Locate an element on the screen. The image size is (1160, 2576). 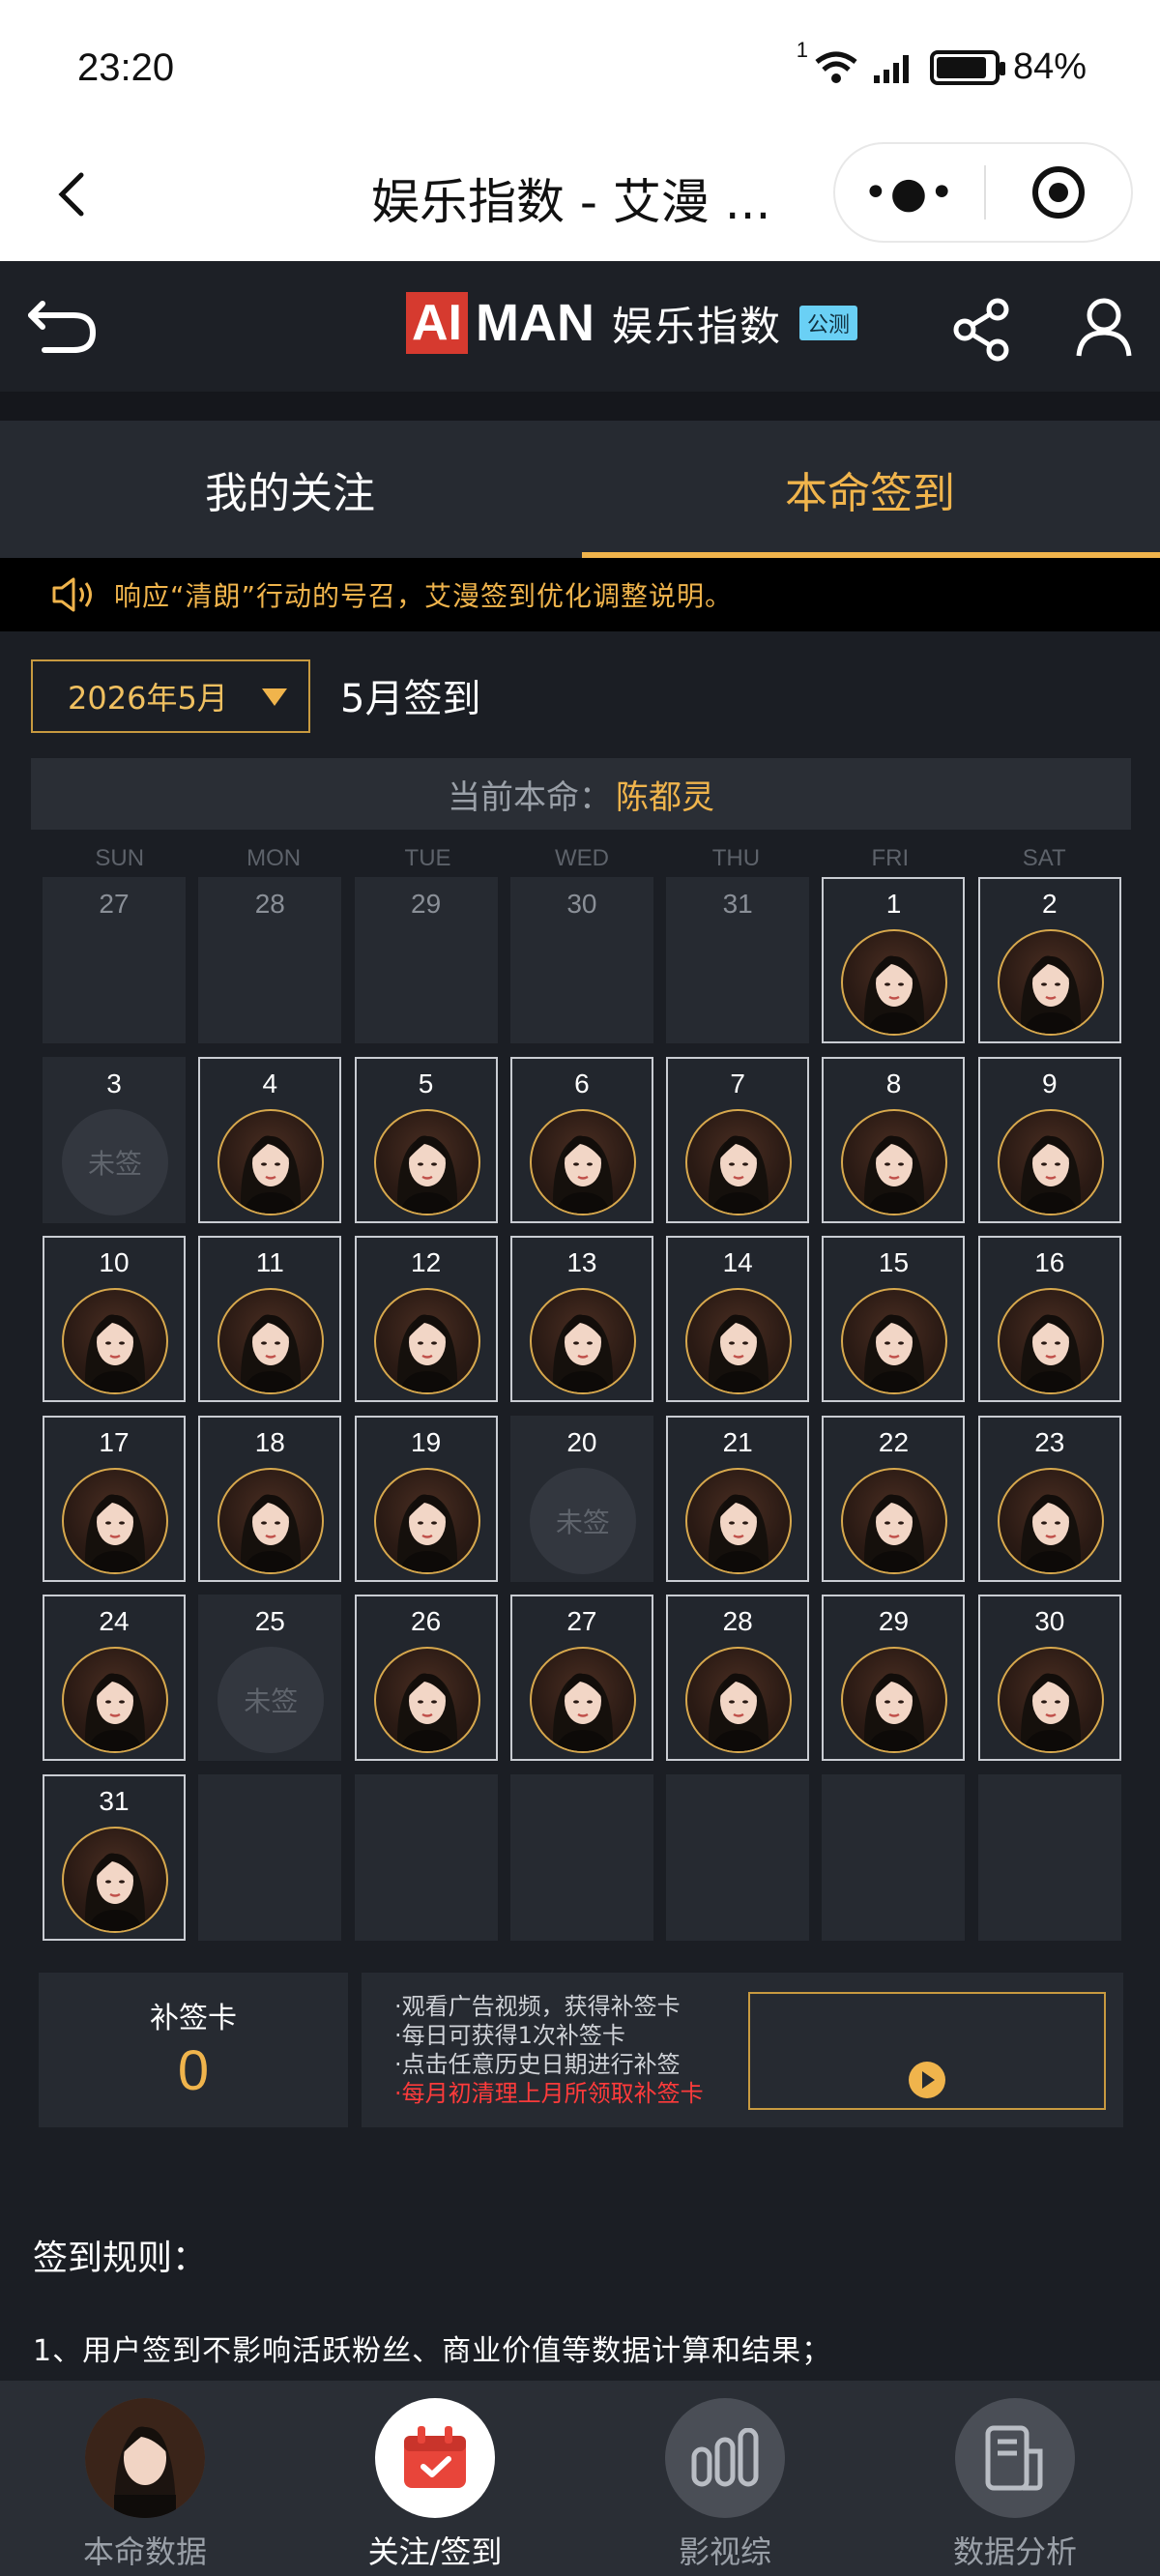
calendar-day-number: 17 is located at coordinates (114, 1441).